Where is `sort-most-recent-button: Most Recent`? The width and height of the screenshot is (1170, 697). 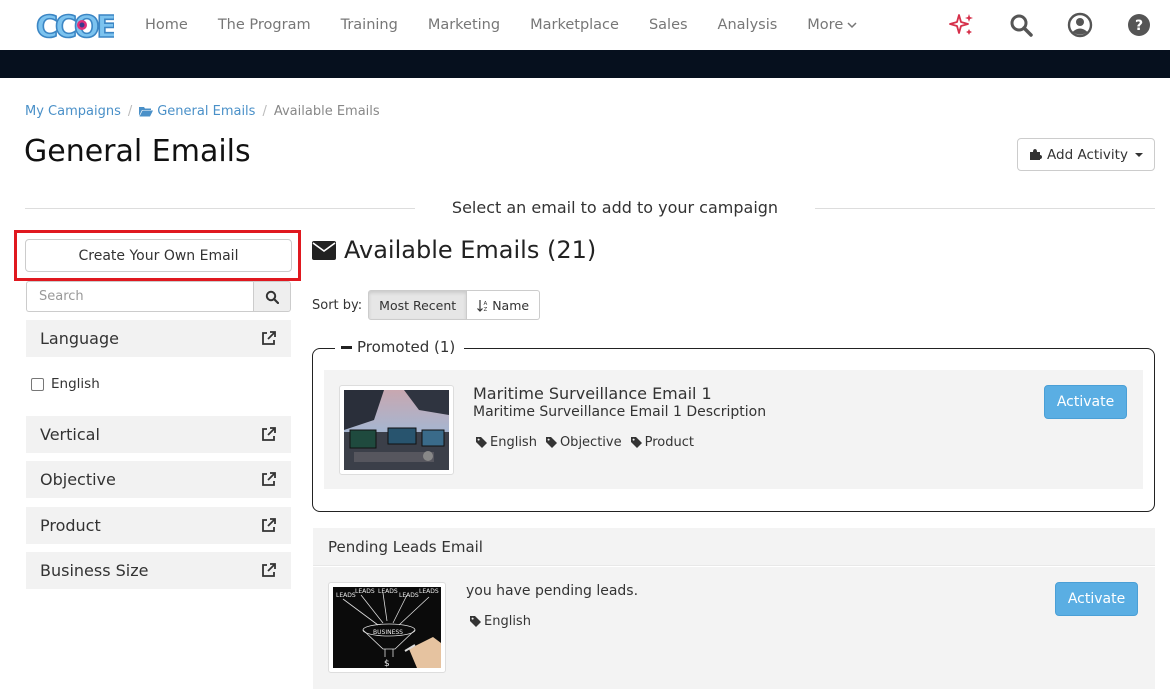 sort-most-recent-button: Most Recent is located at coordinates (418, 305).